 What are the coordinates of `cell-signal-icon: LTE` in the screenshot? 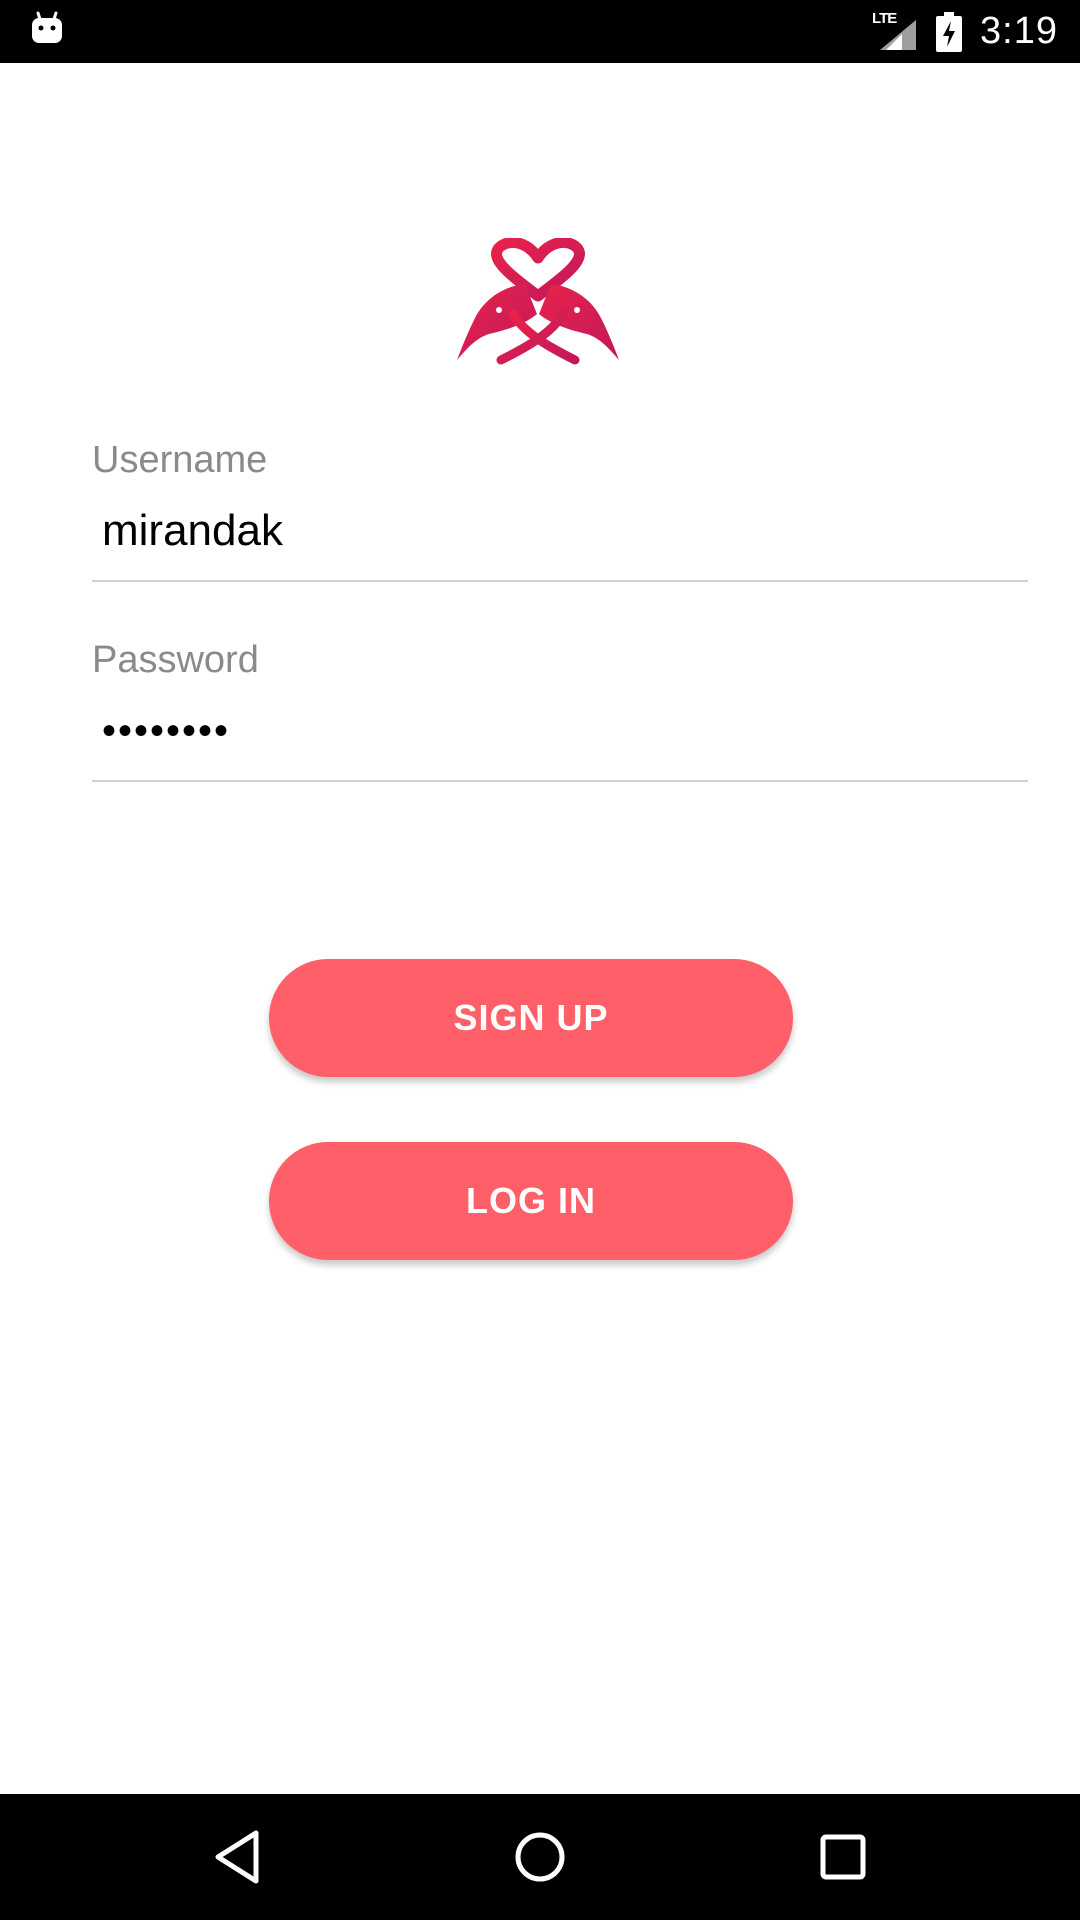 It's located at (895, 31).